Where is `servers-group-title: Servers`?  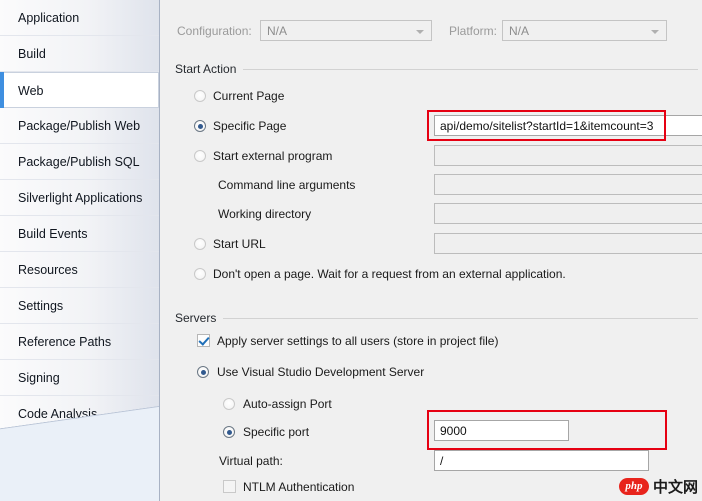
servers-group-title: Servers is located at coordinates (199, 318).